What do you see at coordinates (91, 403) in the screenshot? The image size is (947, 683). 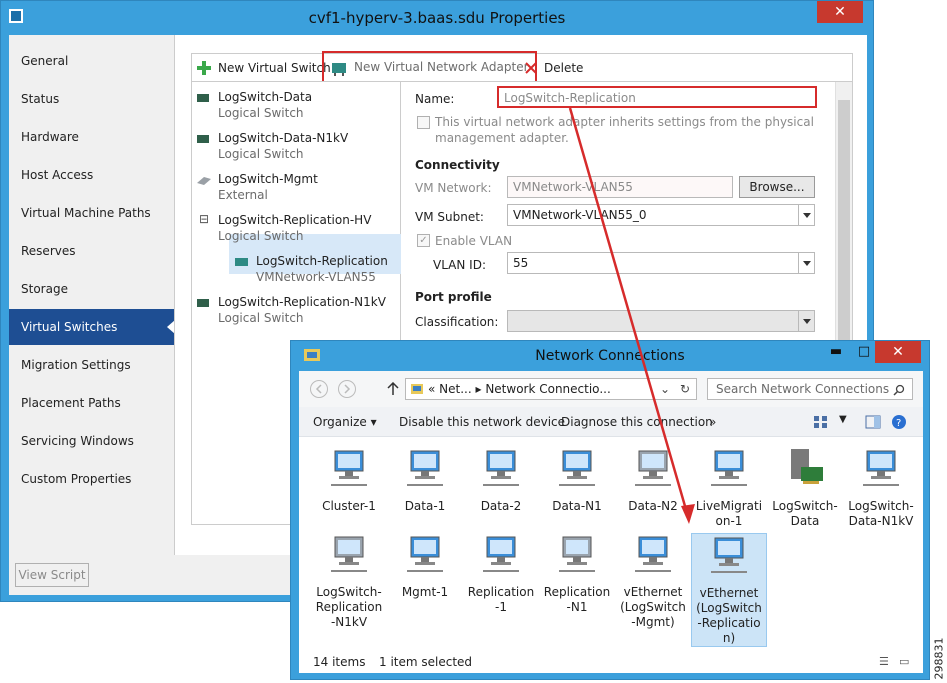 I see `nav-item-placement-paths: Placement Paths` at bounding box center [91, 403].